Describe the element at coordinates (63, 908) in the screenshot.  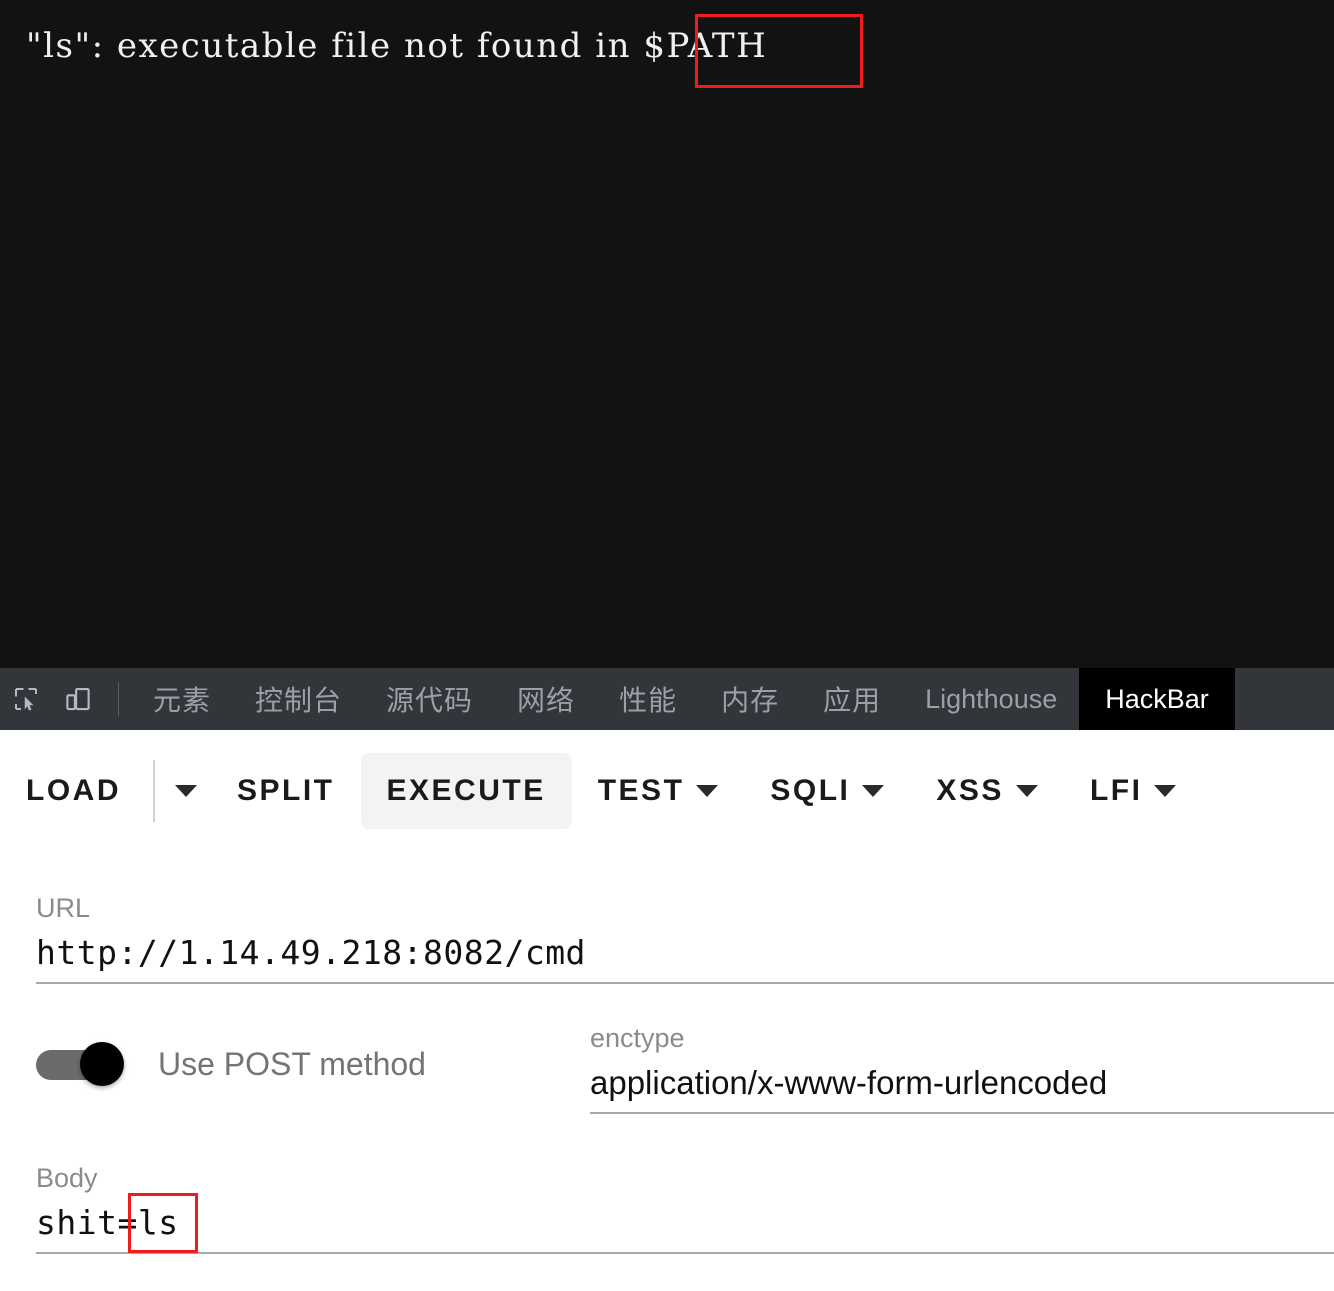
I see `url-label: URL` at that location.